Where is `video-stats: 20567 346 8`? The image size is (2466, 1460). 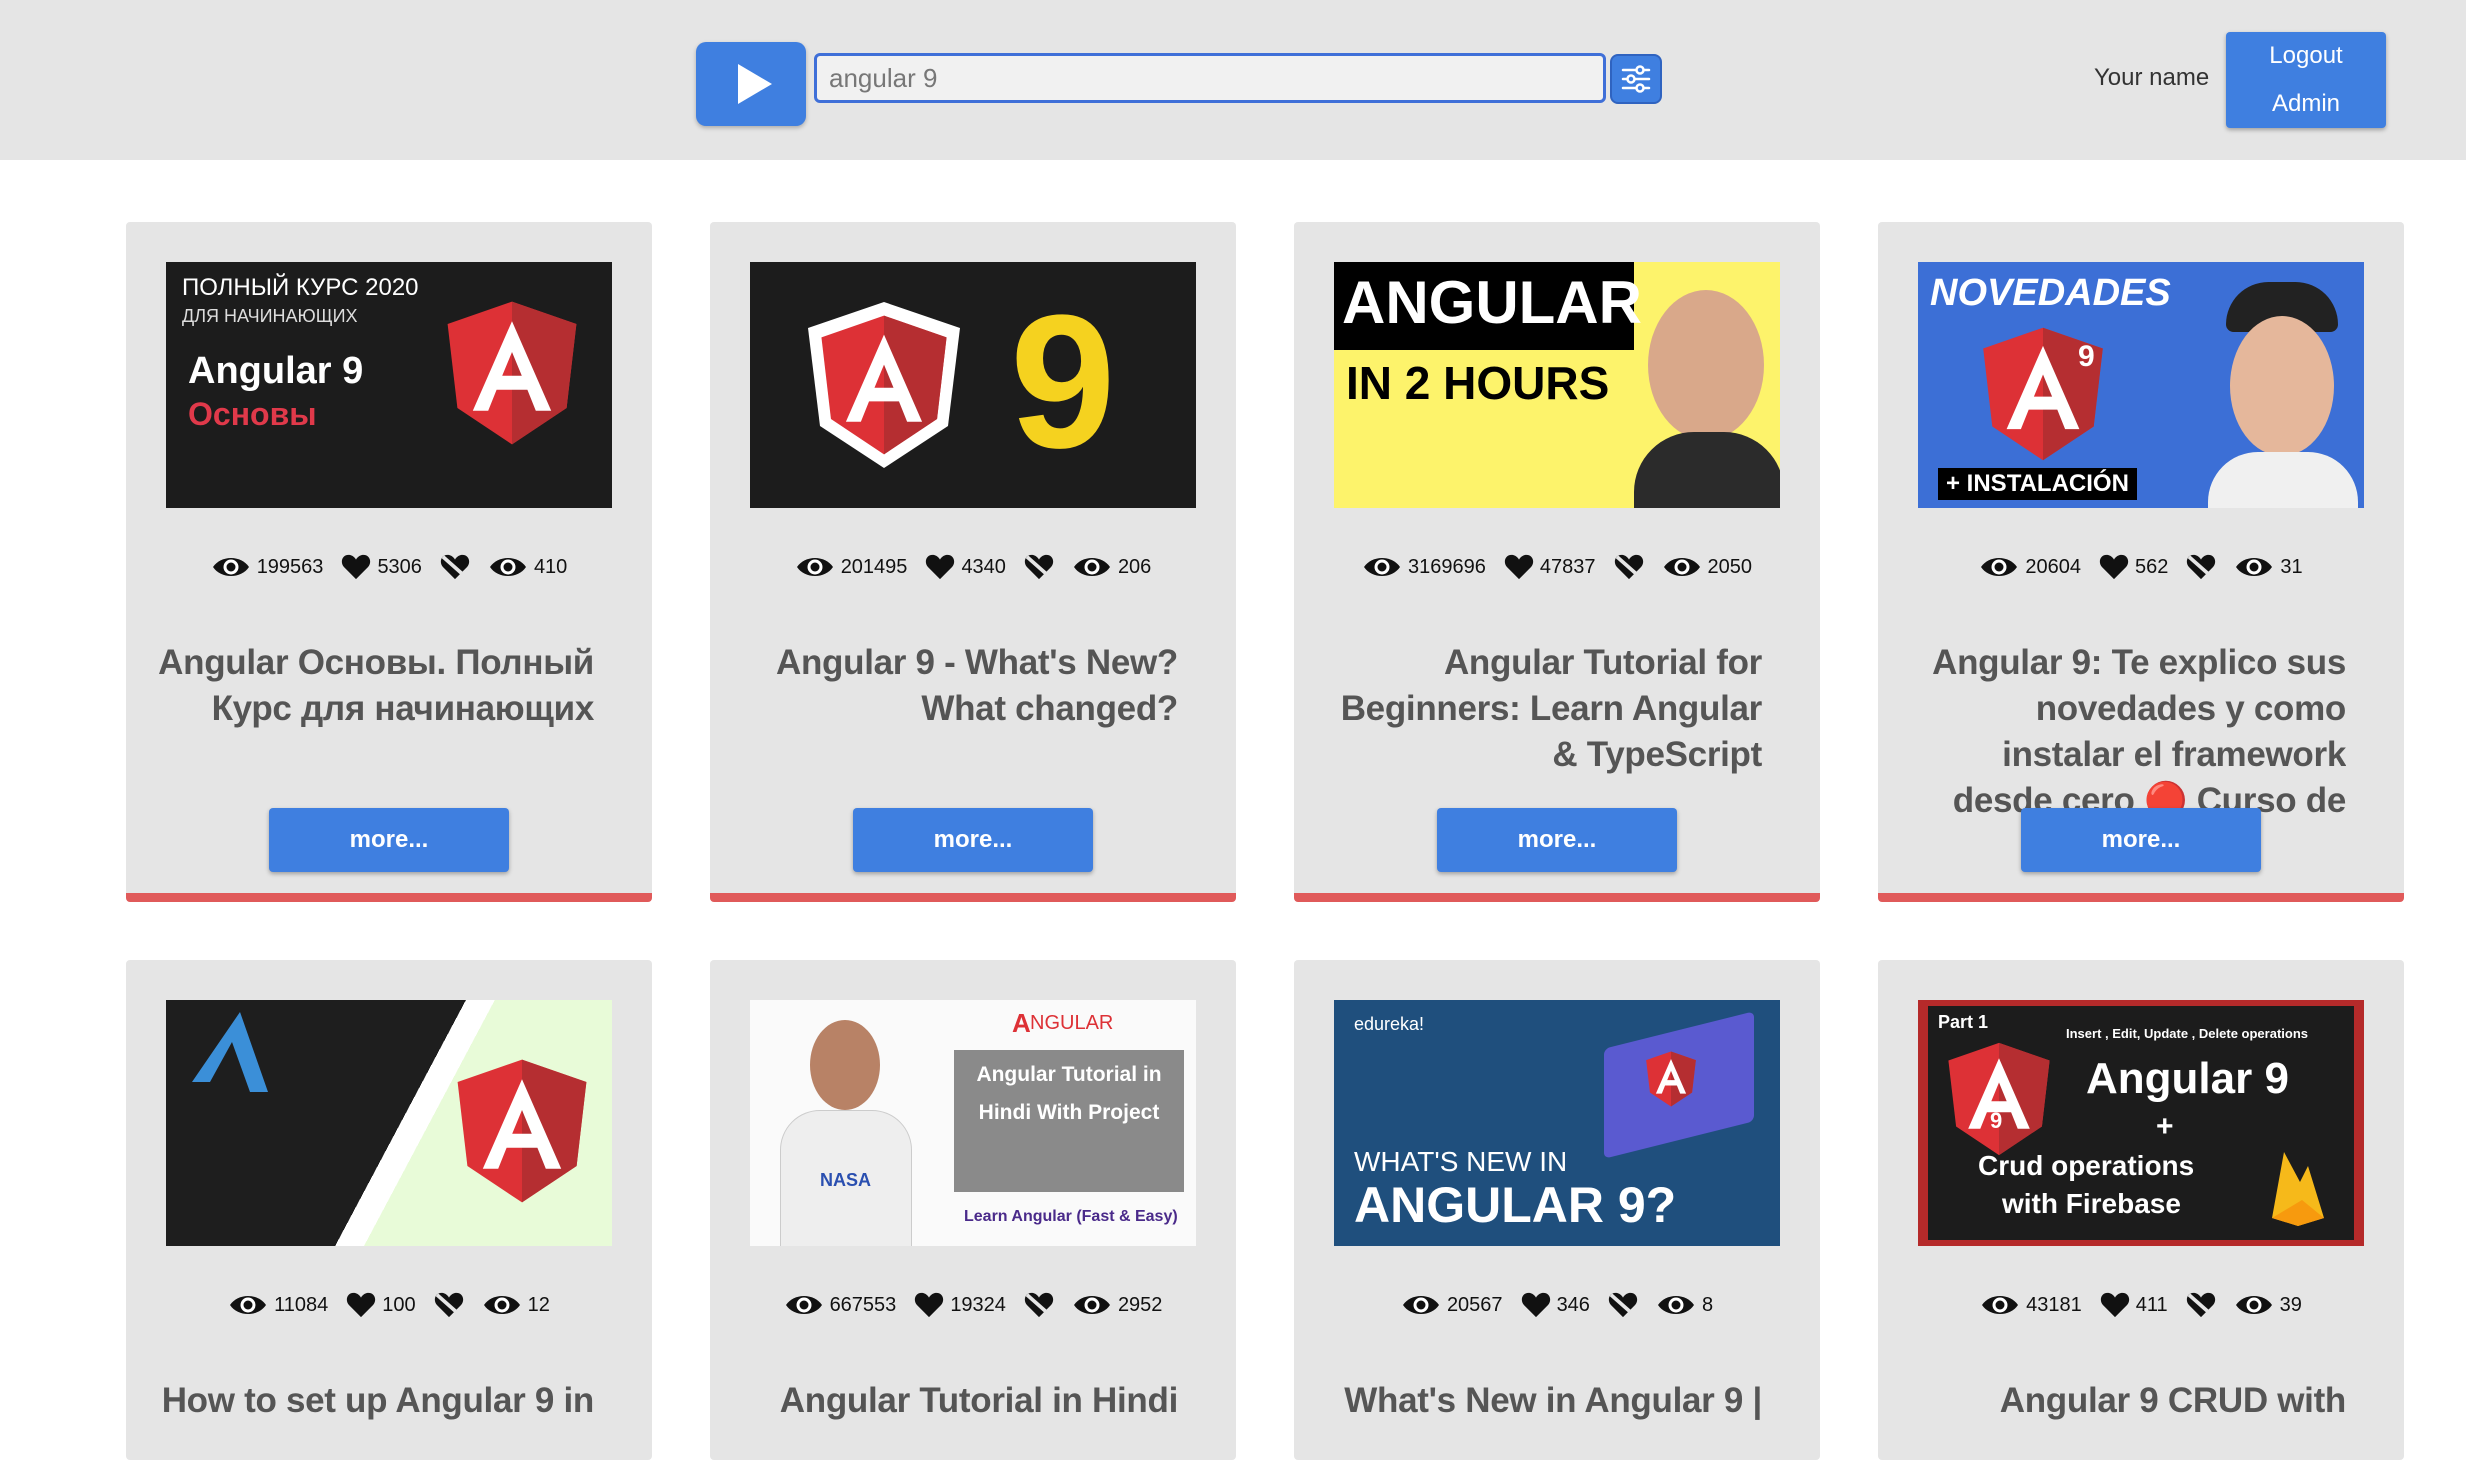
video-stats: 20567 346 8 is located at coordinates (1557, 1305).